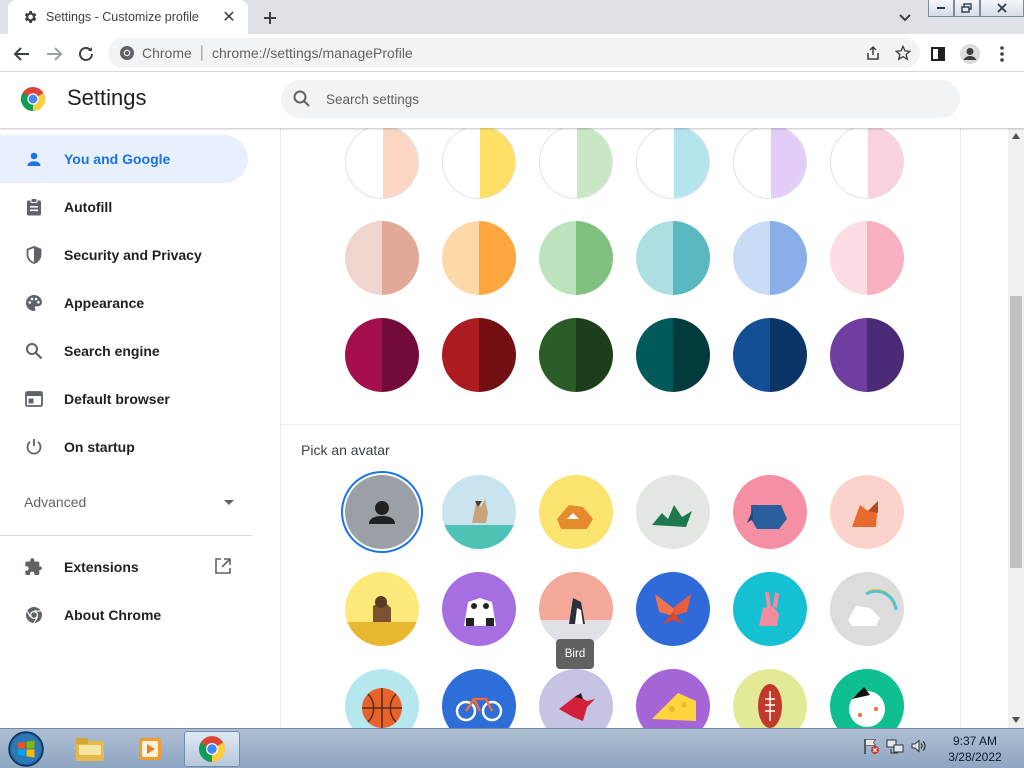 This screenshot has height=768, width=1024. Describe the element at coordinates (873, 53) in the screenshot. I see `share-icon` at that location.